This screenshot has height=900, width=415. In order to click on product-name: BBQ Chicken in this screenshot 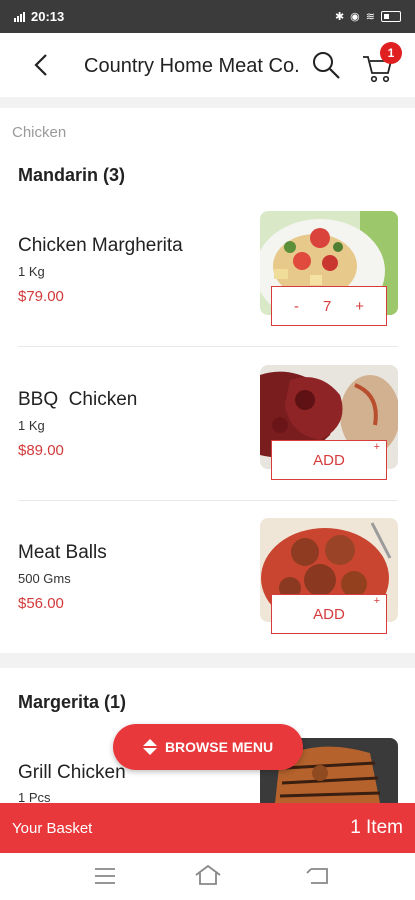, I will do `click(77, 400)`.